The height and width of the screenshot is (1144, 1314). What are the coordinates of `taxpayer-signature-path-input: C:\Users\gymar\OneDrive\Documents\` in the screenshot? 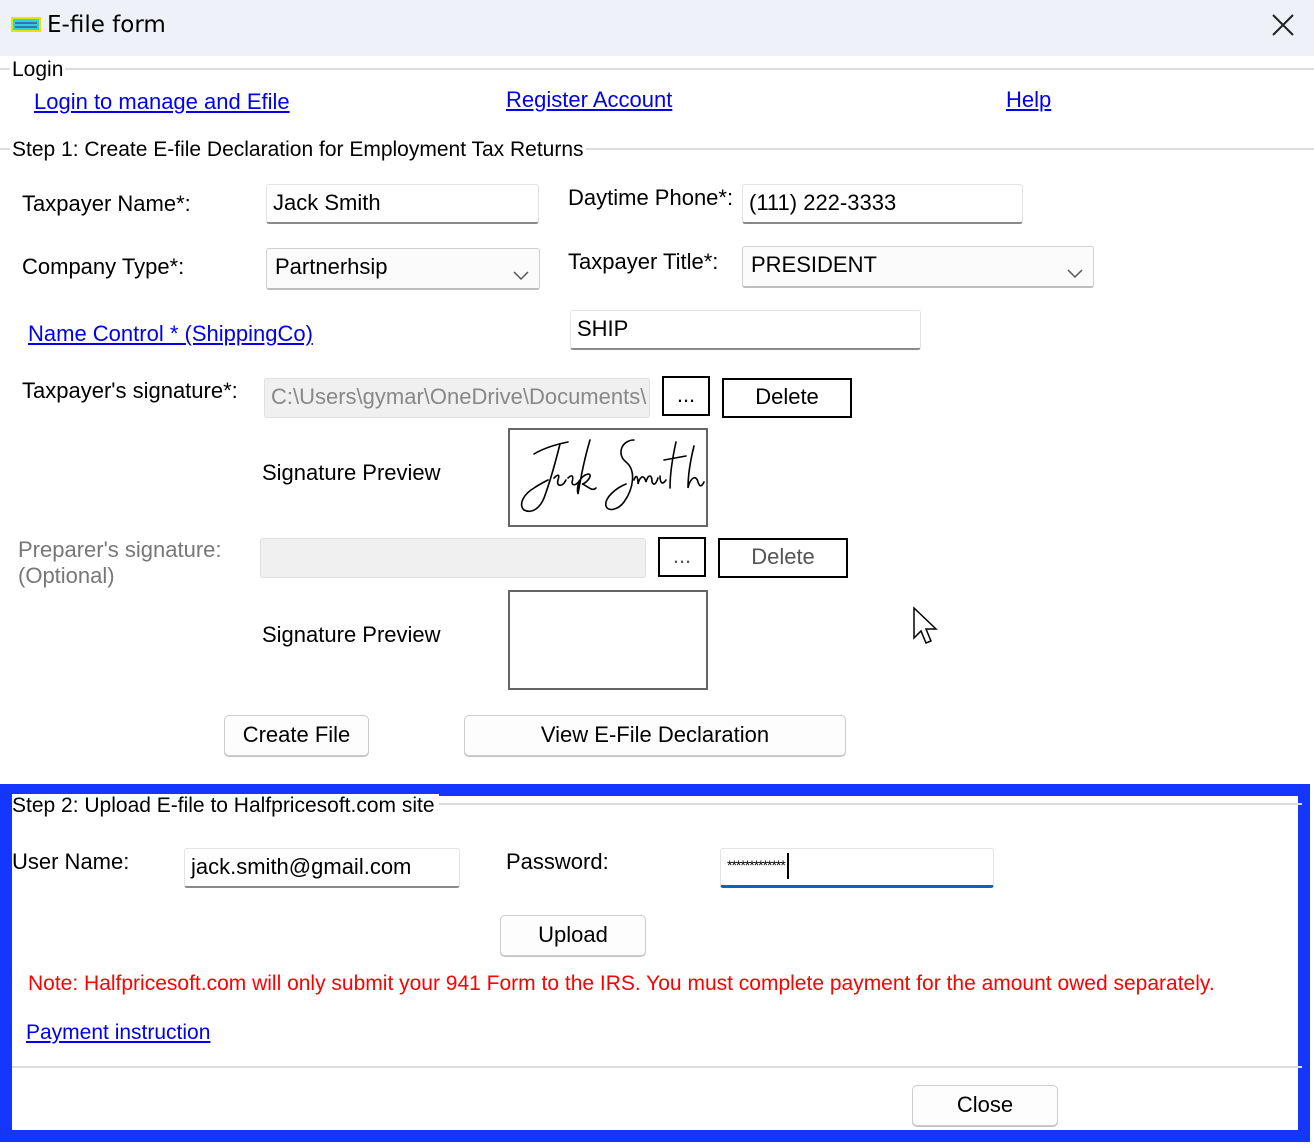 It's located at (457, 398).